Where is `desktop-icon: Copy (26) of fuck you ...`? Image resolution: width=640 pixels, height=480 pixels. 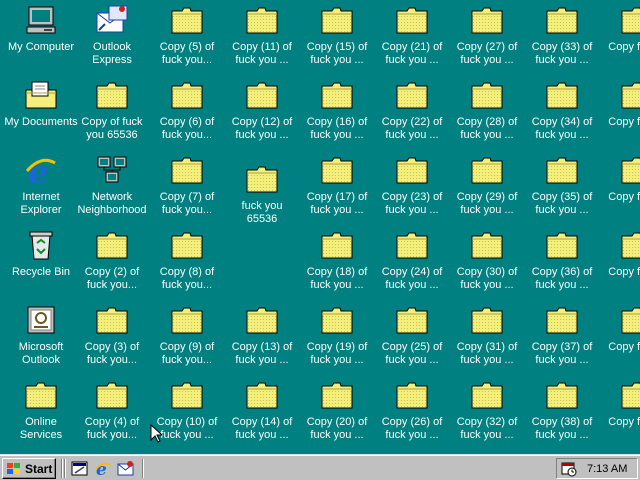 desktop-icon: Copy (26) of fuck you ... is located at coordinates (412, 412).